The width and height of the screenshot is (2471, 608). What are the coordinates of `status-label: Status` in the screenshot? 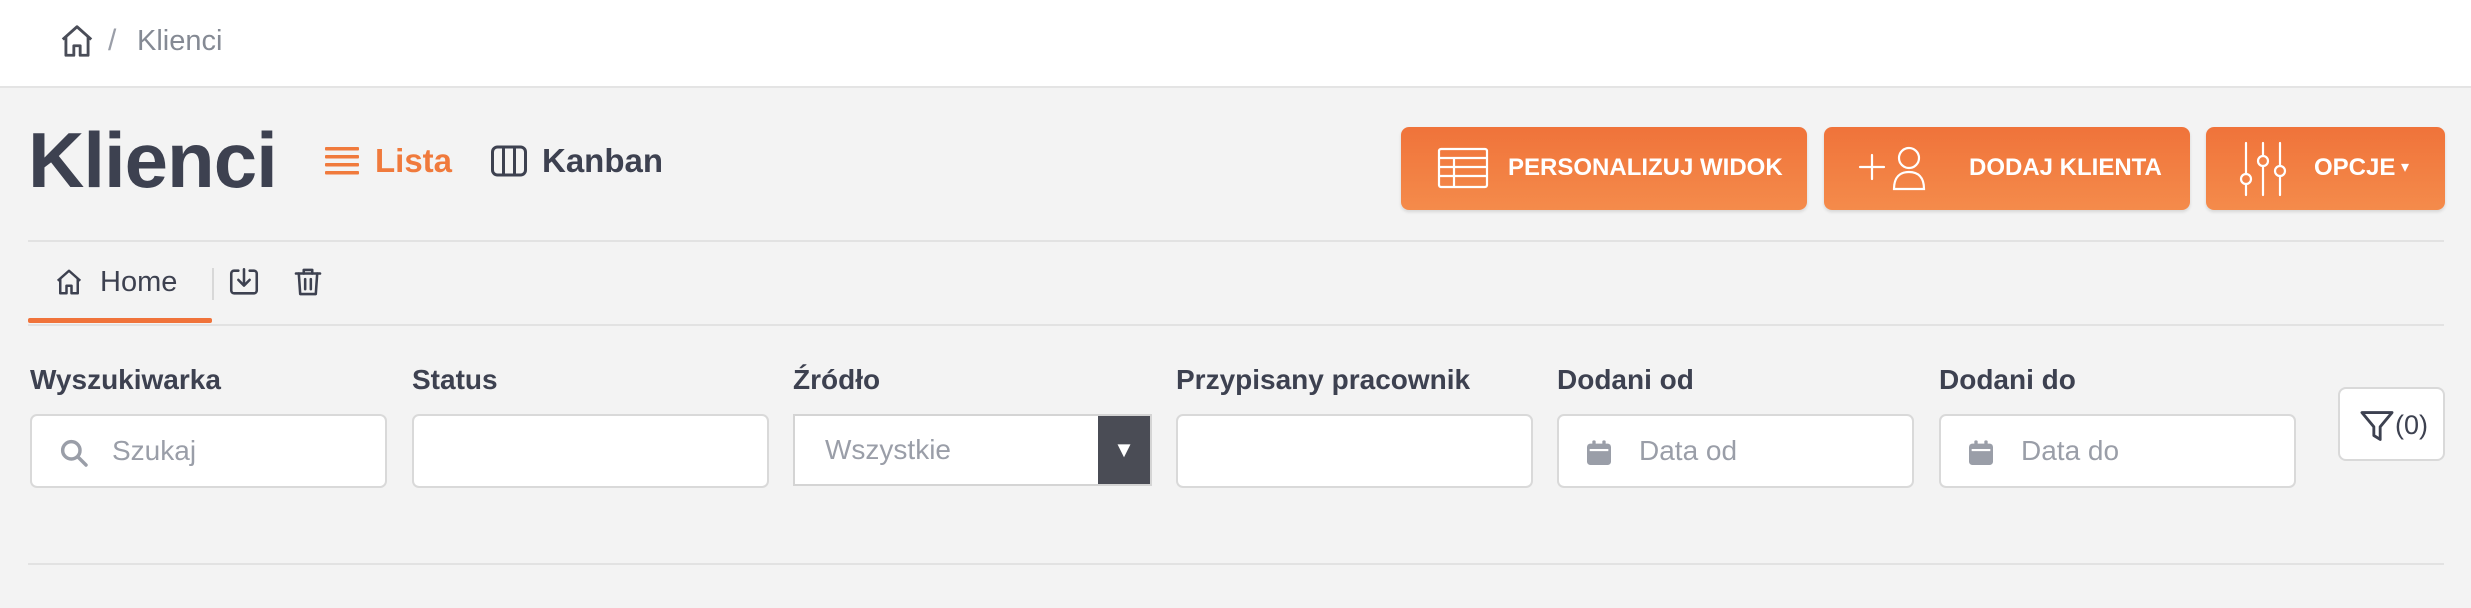 It's located at (455, 379).